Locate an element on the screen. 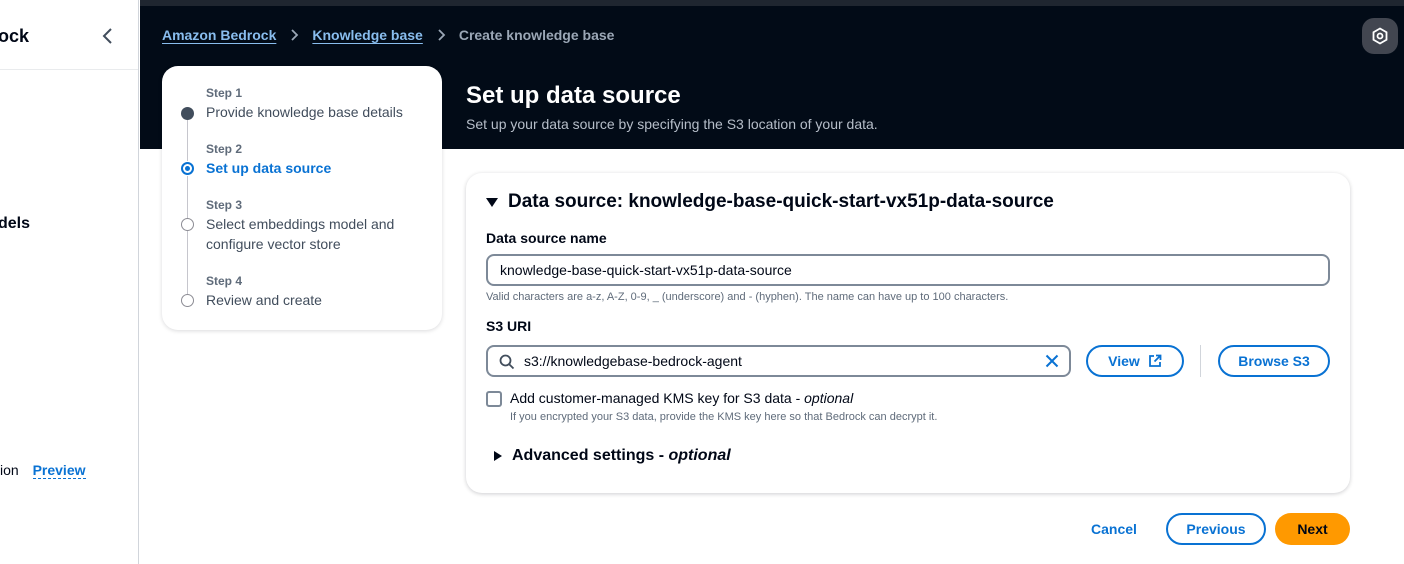 This screenshot has width=1404, height=564. step-number: Step 3 is located at coordinates (224, 205).